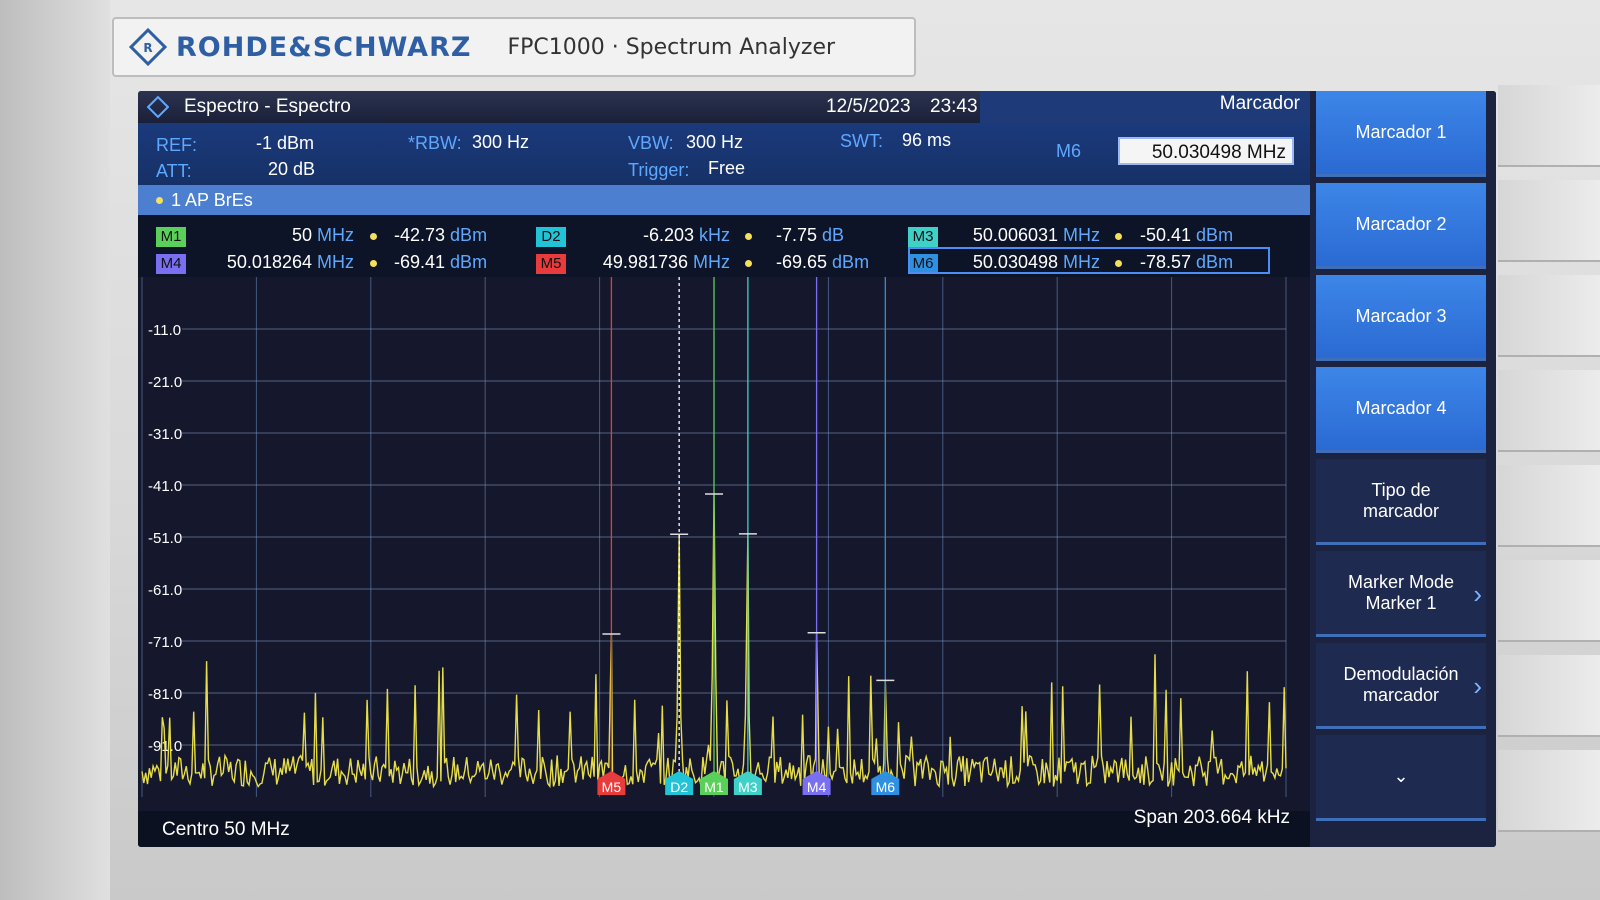  Describe the element at coordinates (164, 330) in the screenshot. I see `y-tick-label: -11.0` at that location.